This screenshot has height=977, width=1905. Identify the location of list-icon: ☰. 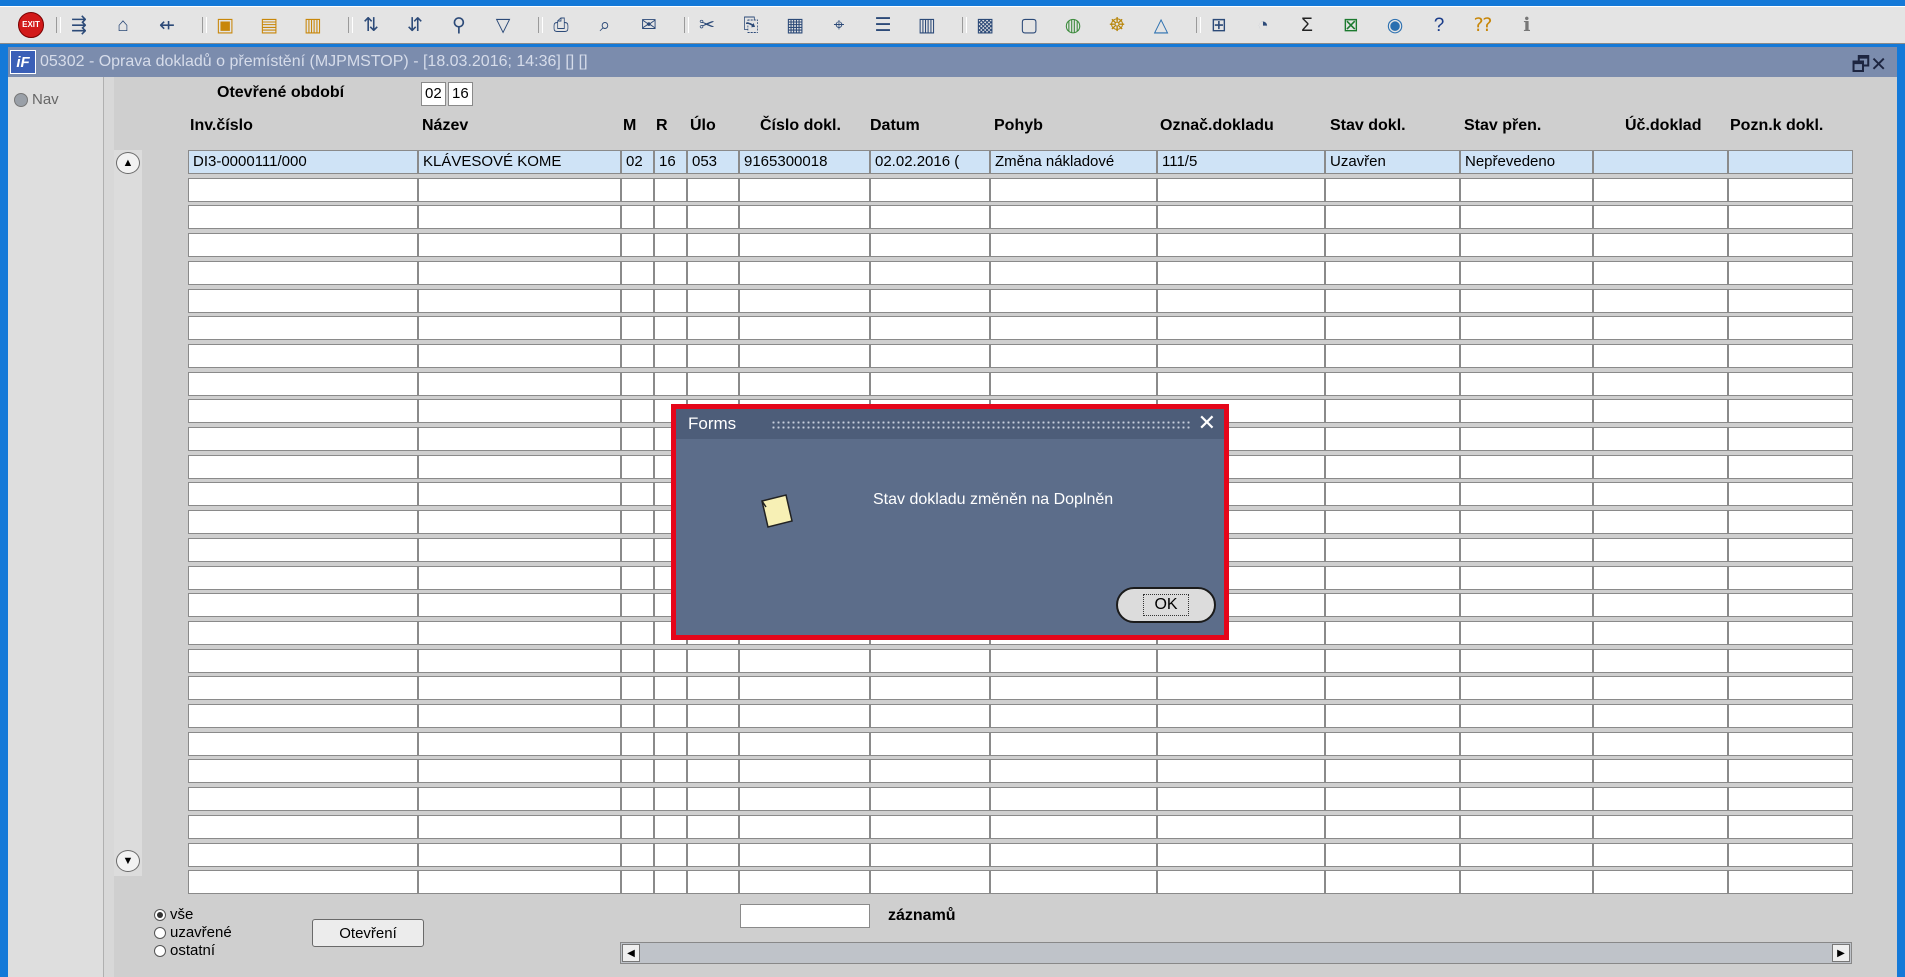
(883, 25).